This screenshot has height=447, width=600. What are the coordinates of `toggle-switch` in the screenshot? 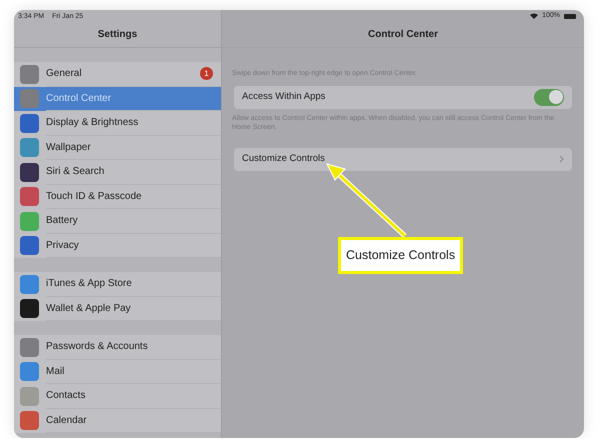 It's located at (549, 97).